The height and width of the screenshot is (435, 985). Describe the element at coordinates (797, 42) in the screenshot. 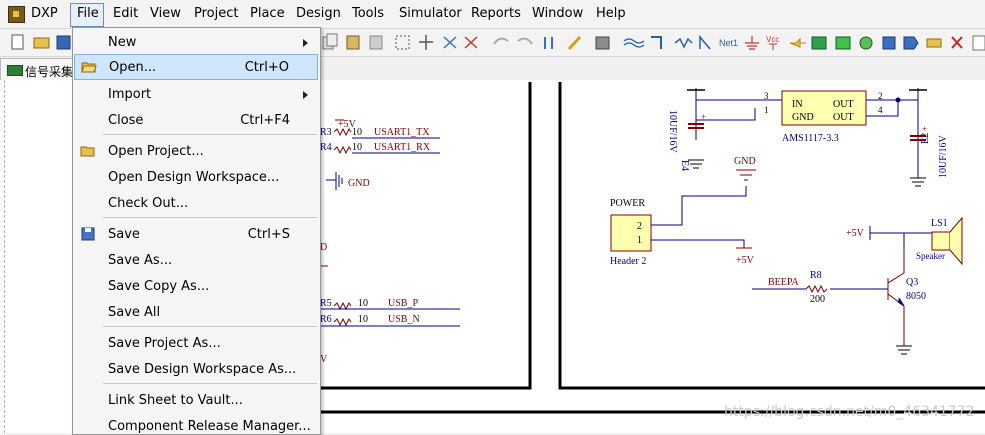

I see `part-icon` at that location.